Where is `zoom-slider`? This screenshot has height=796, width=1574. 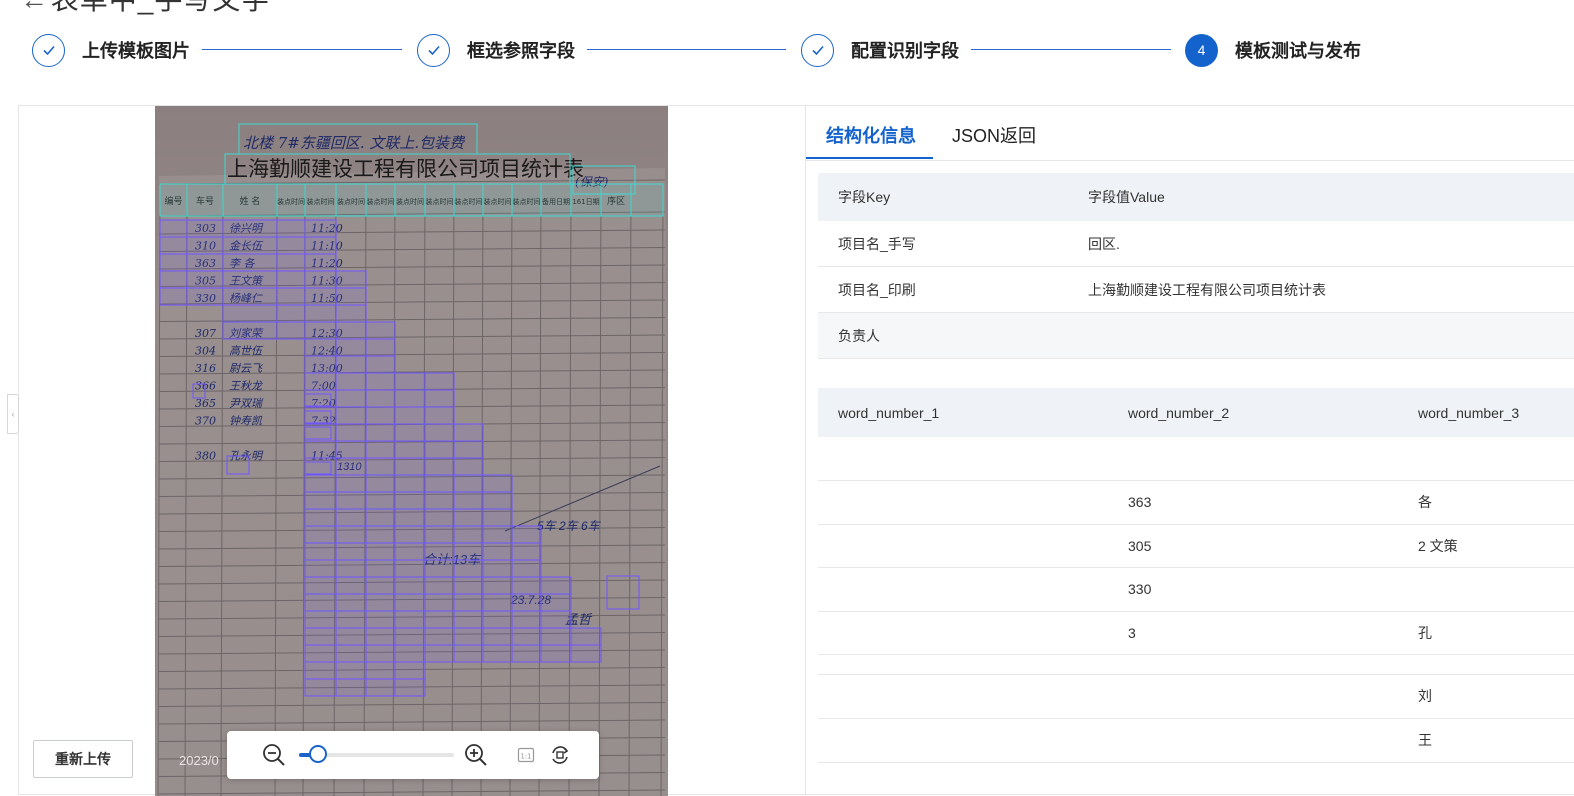 zoom-slider is located at coordinates (376, 754).